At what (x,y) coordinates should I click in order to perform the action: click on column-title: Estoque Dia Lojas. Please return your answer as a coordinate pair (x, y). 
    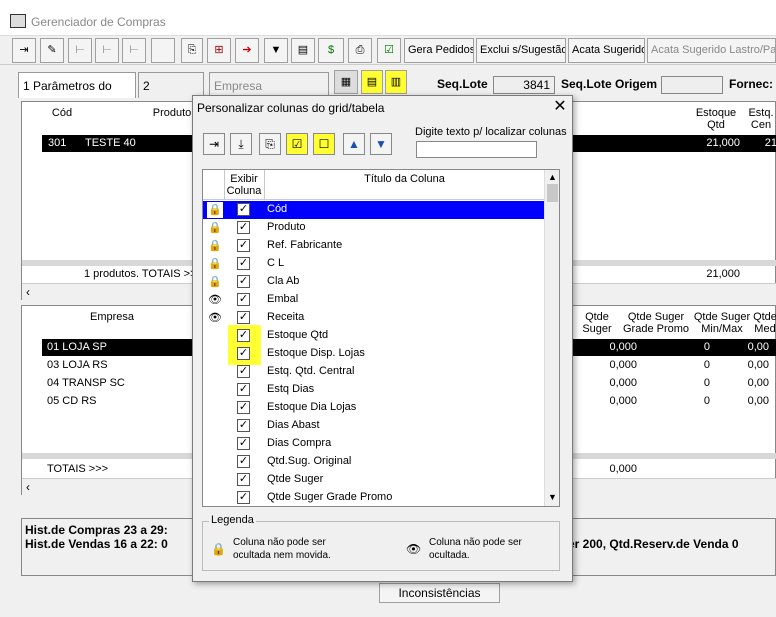
    Looking at the image, I should click on (312, 407).